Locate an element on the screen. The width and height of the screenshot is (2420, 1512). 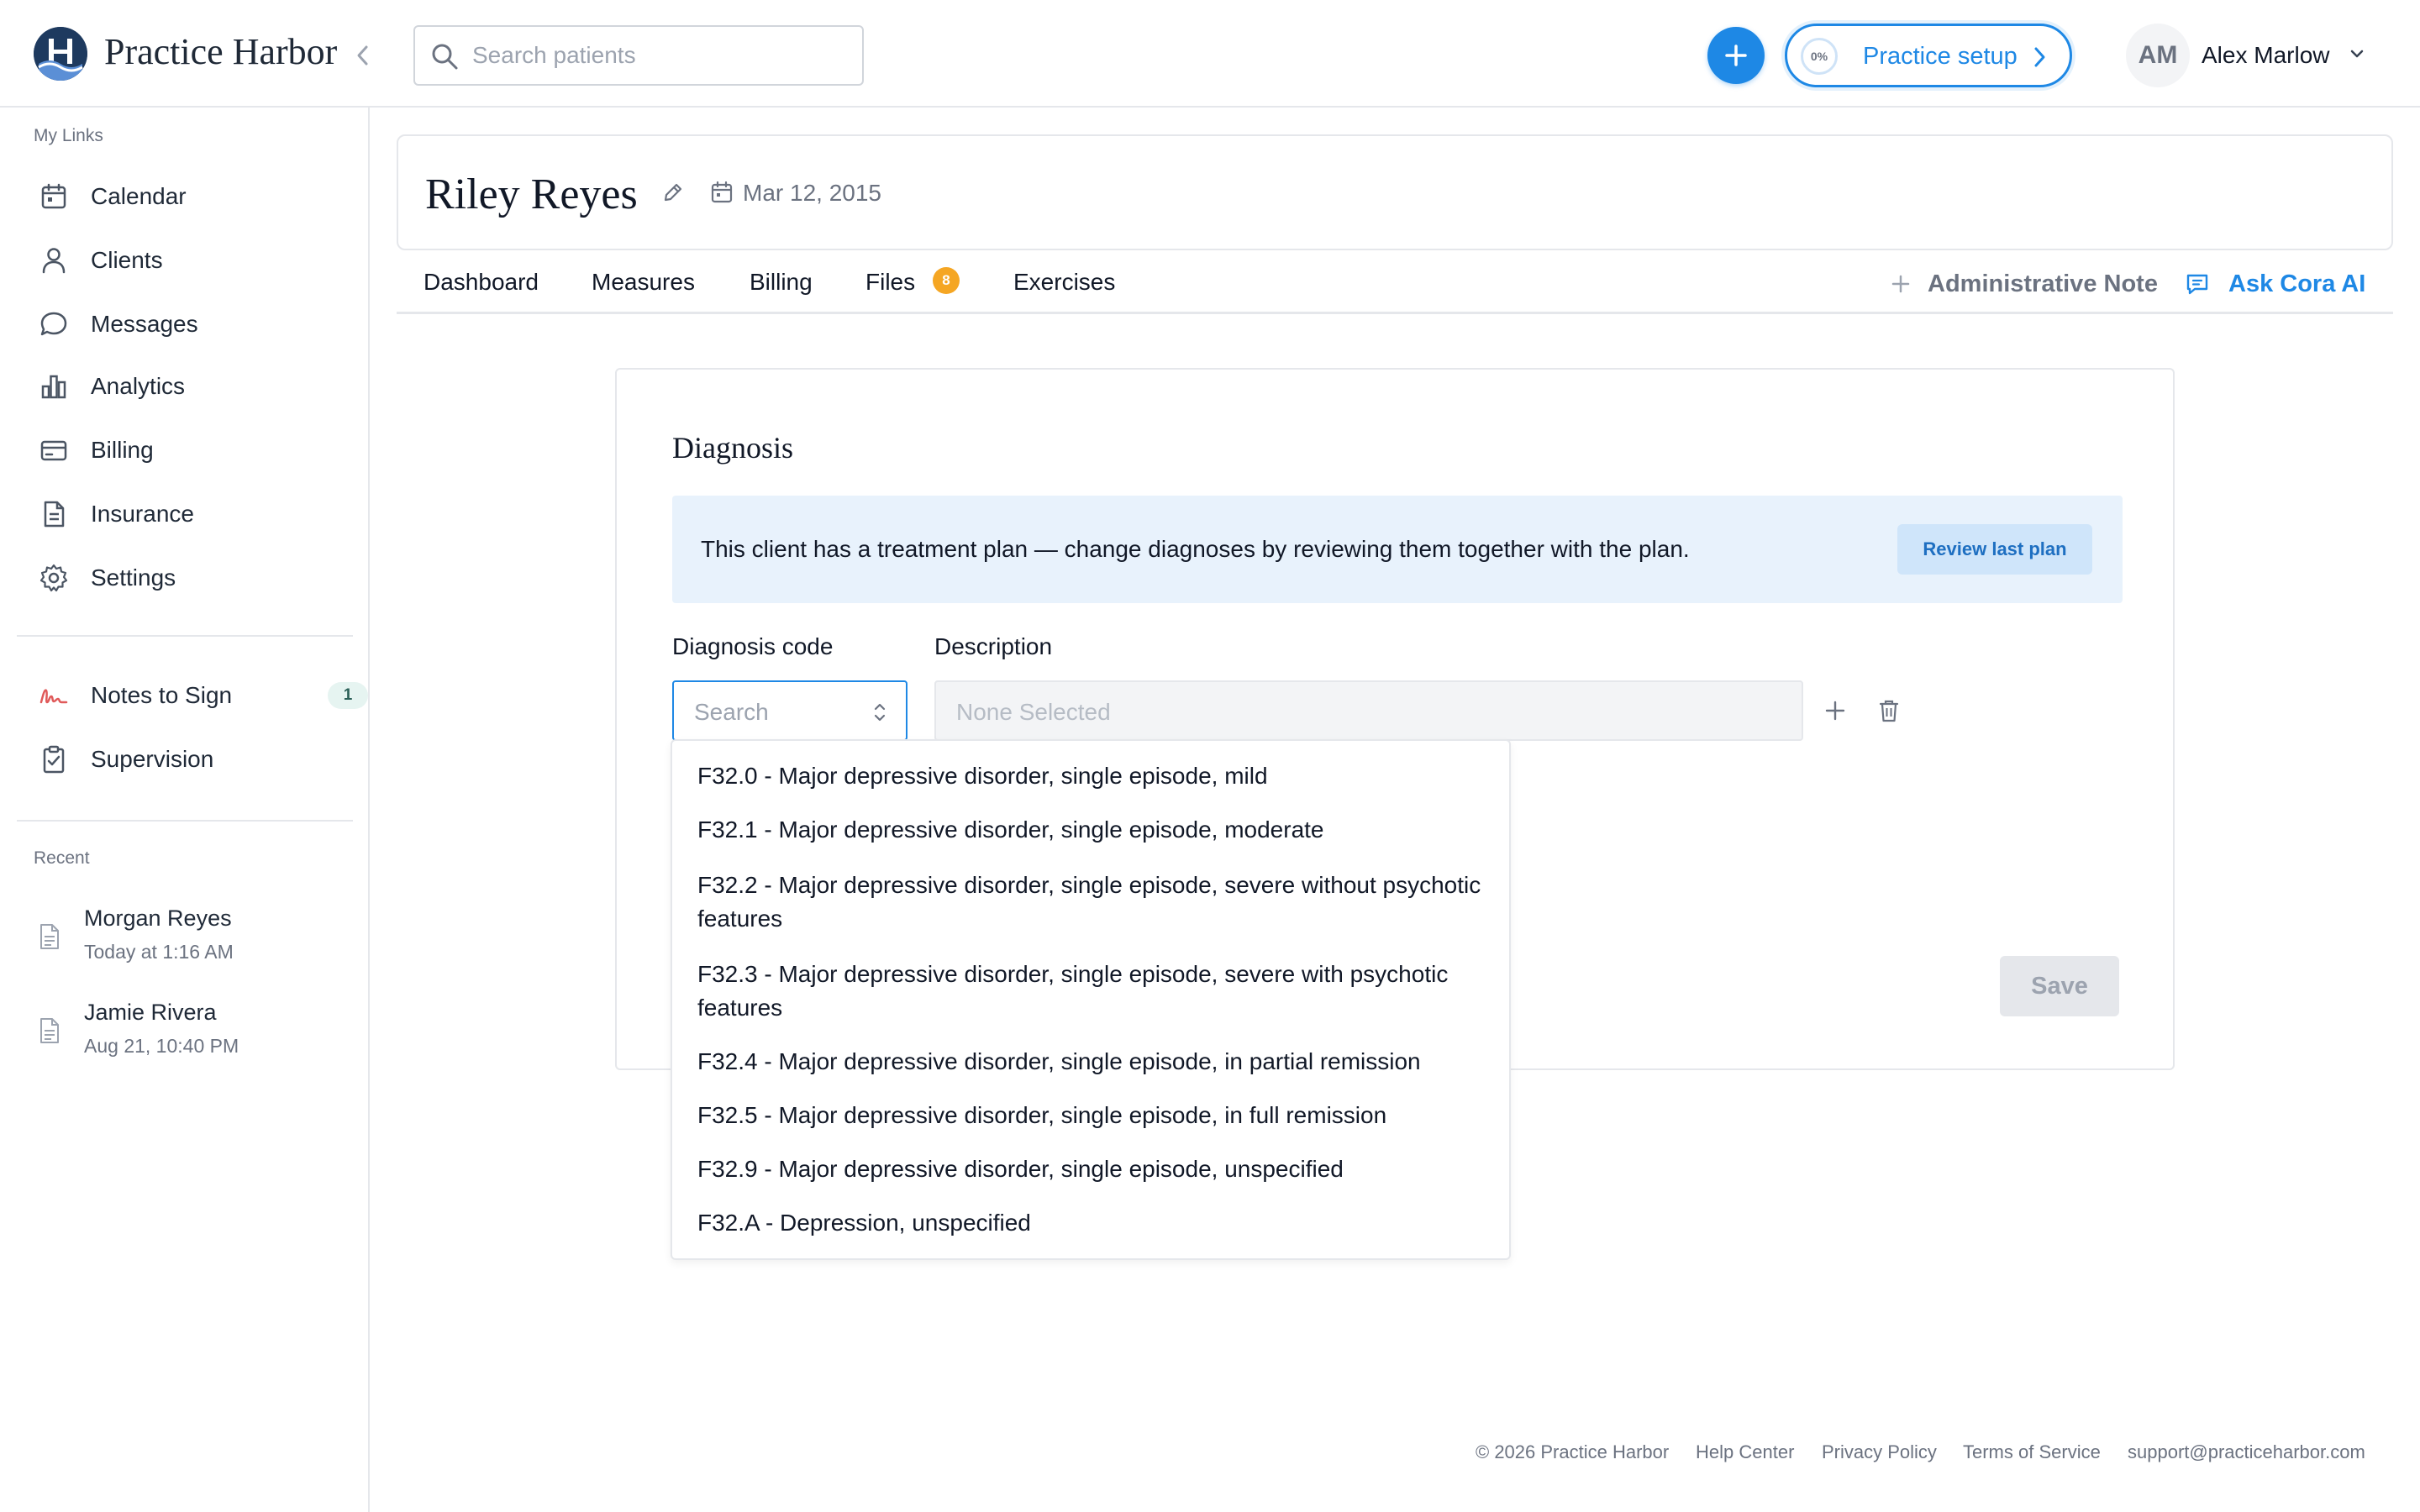
ask-cora-ai-button: Ask Cora AI is located at coordinates (2275, 284).